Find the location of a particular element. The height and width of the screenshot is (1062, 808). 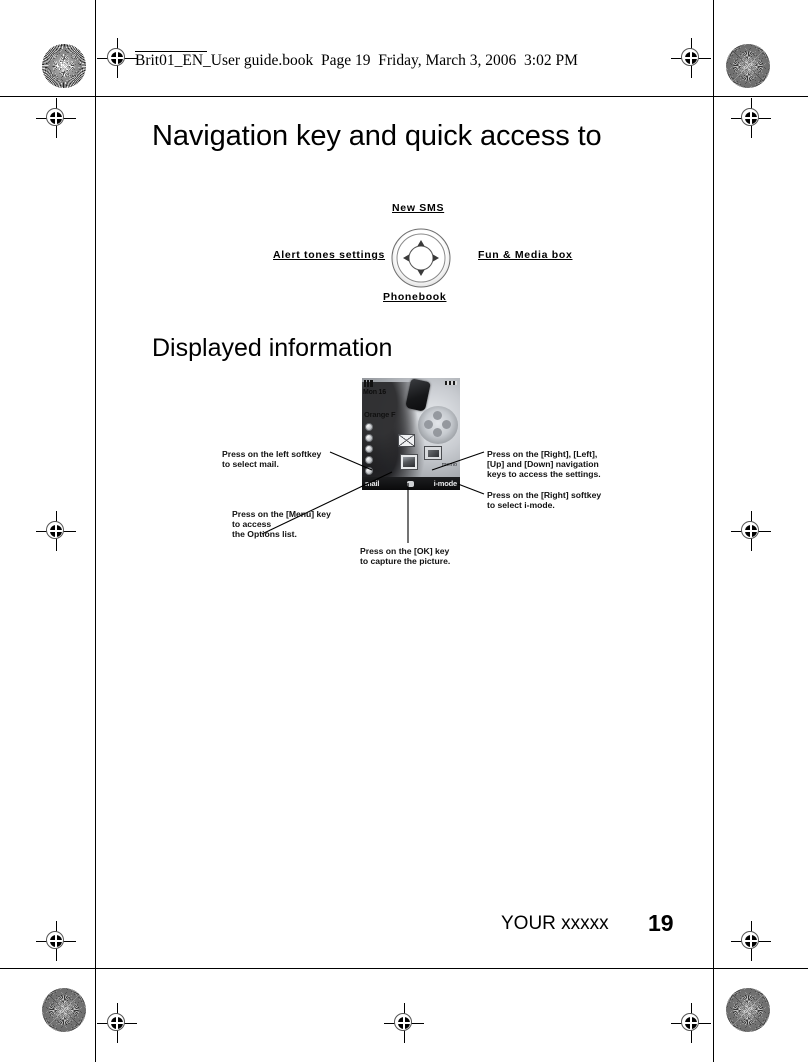

phone-status-date: Mon 16 is located at coordinates (374, 392).